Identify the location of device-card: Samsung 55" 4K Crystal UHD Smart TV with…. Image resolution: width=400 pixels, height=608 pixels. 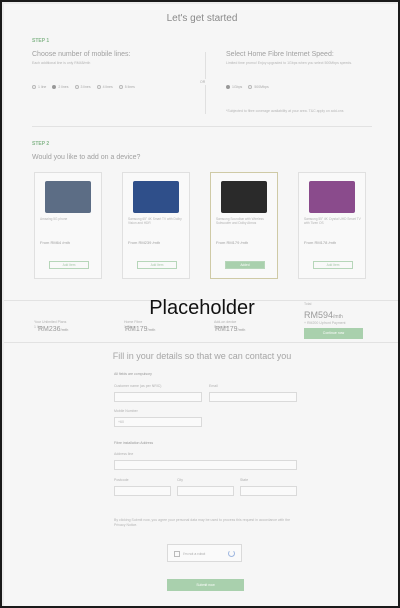
(332, 225).